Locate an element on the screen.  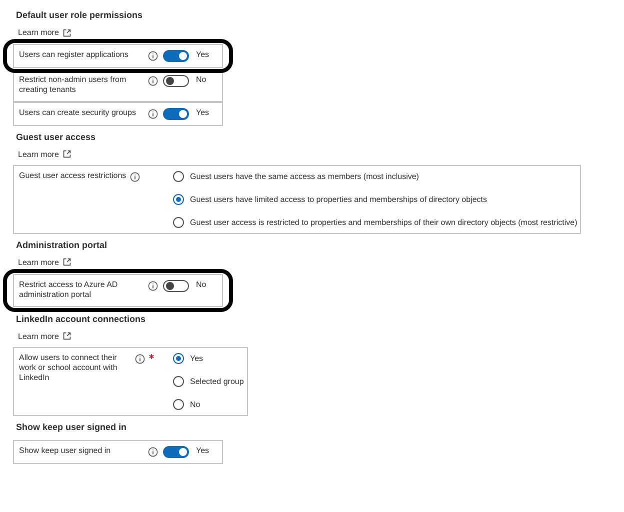
setting-label: Users can create security groups is located at coordinates (78, 113).